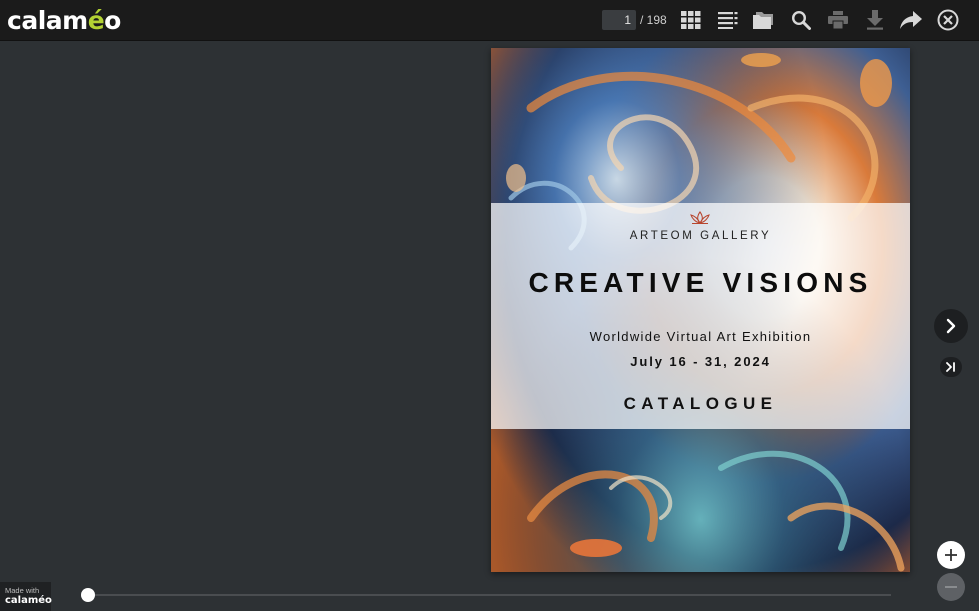 The image size is (979, 611). I want to click on print-icon, so click(838, 20).